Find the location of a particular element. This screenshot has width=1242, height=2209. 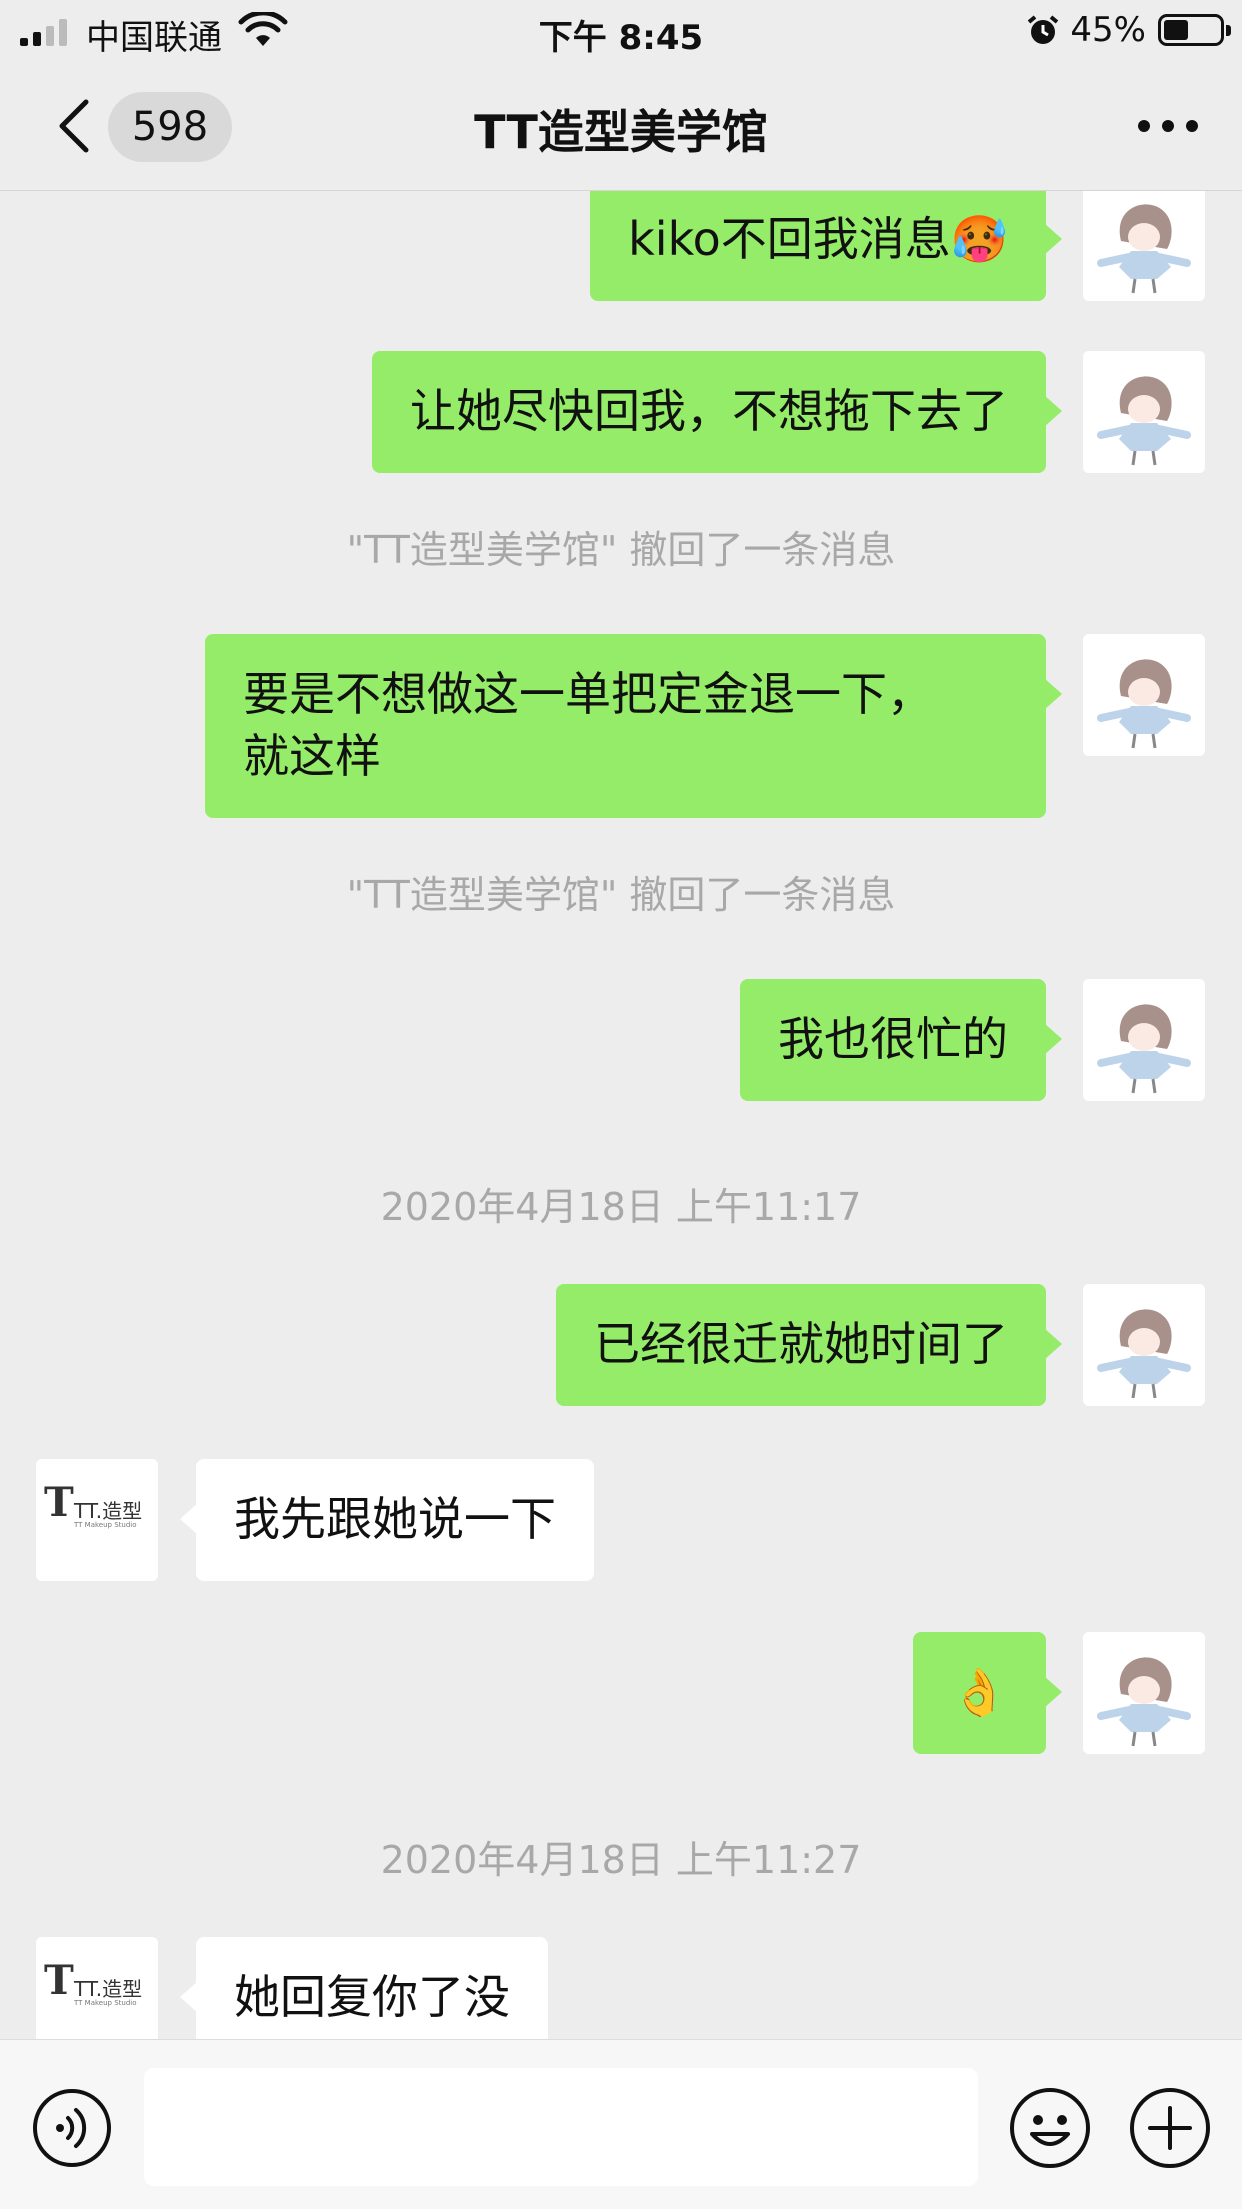

chat-header: 598 TT造型美学馆 is located at coordinates (621, 126).